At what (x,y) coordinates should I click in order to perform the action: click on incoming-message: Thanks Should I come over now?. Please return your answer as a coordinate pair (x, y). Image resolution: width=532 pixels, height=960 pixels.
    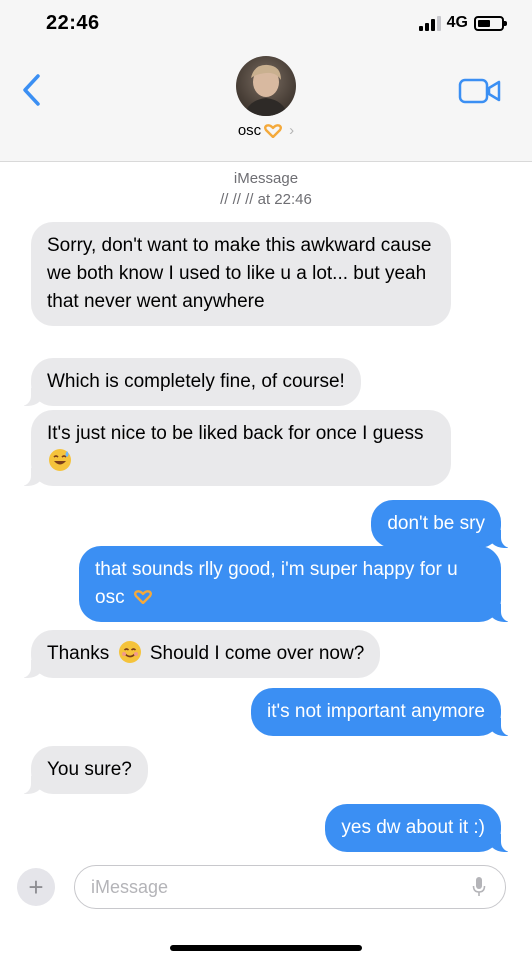
    Looking at the image, I should click on (200, 654).